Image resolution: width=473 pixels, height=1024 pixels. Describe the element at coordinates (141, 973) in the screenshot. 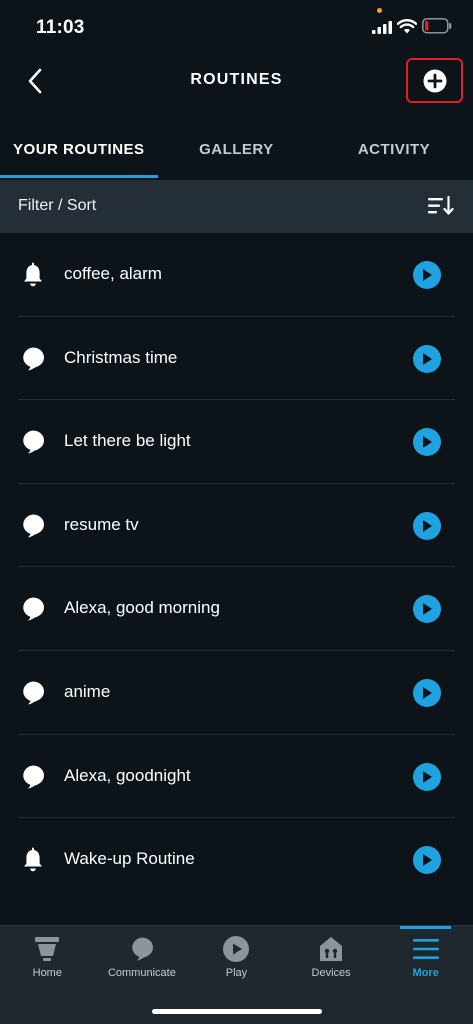

I see `nav-label: Communicate` at that location.